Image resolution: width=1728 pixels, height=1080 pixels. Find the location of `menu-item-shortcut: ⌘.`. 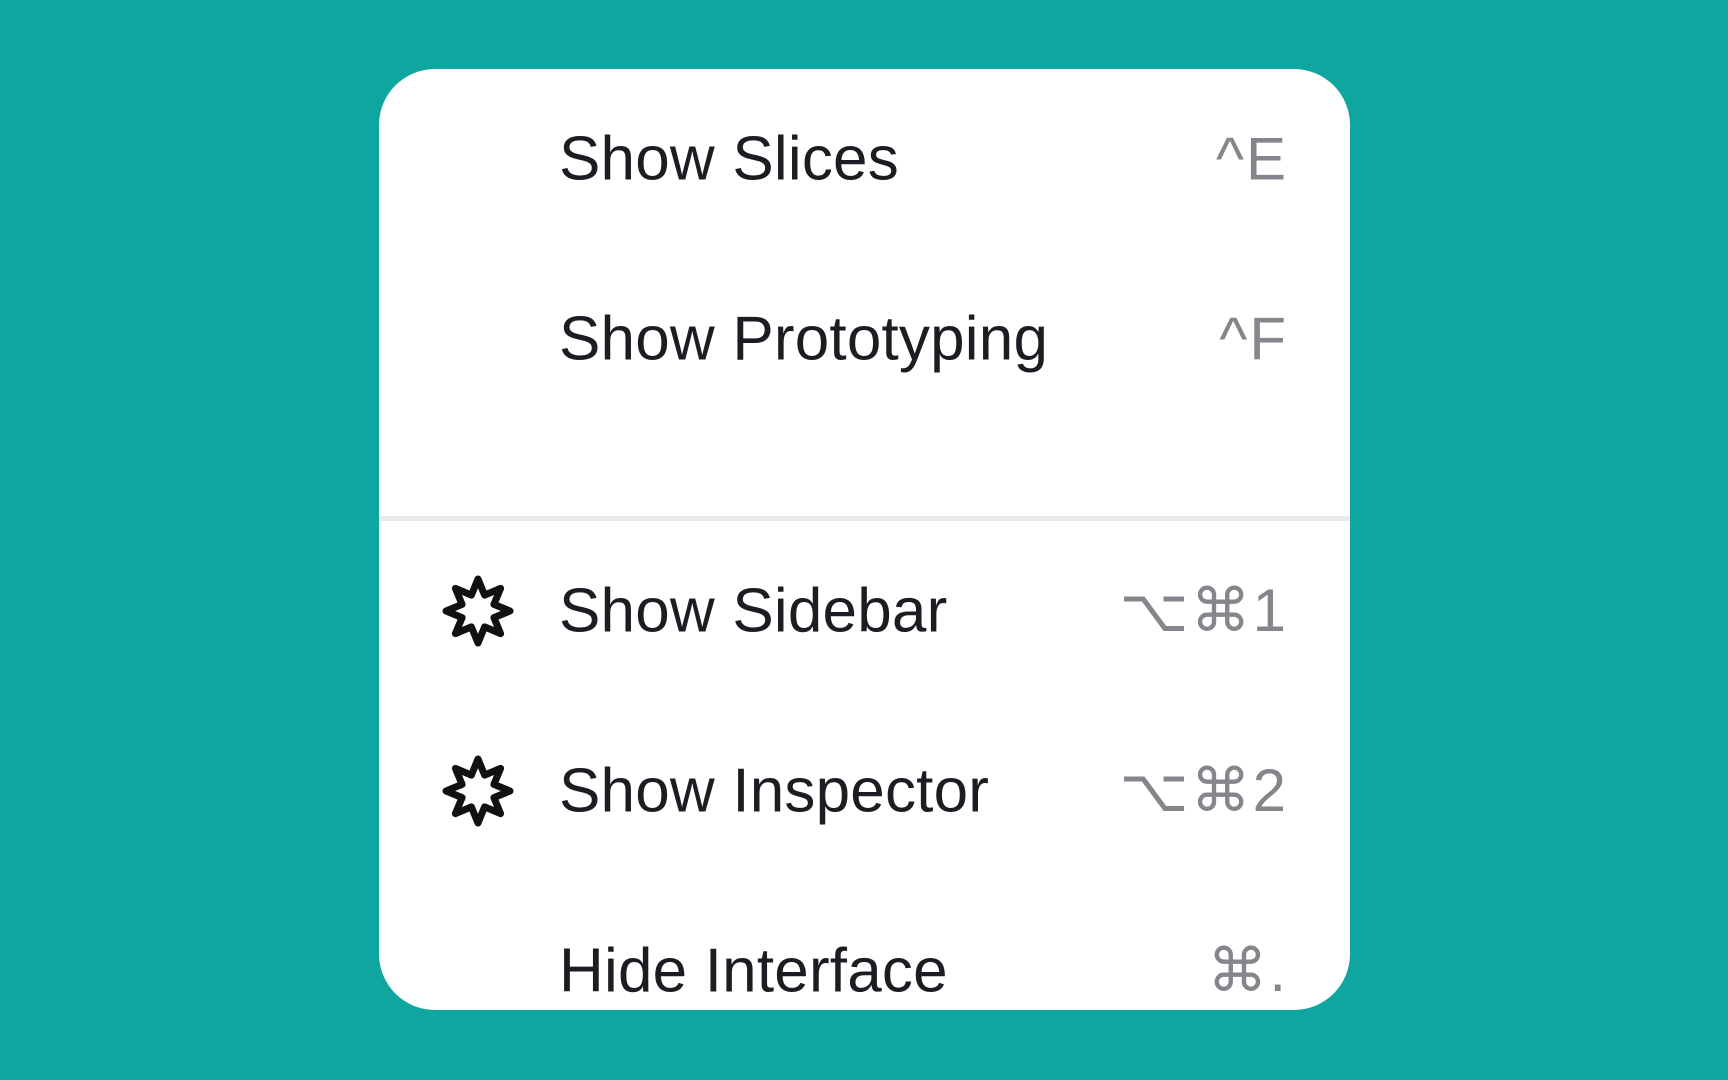

menu-item-shortcut: ⌘. is located at coordinates (1247, 970).